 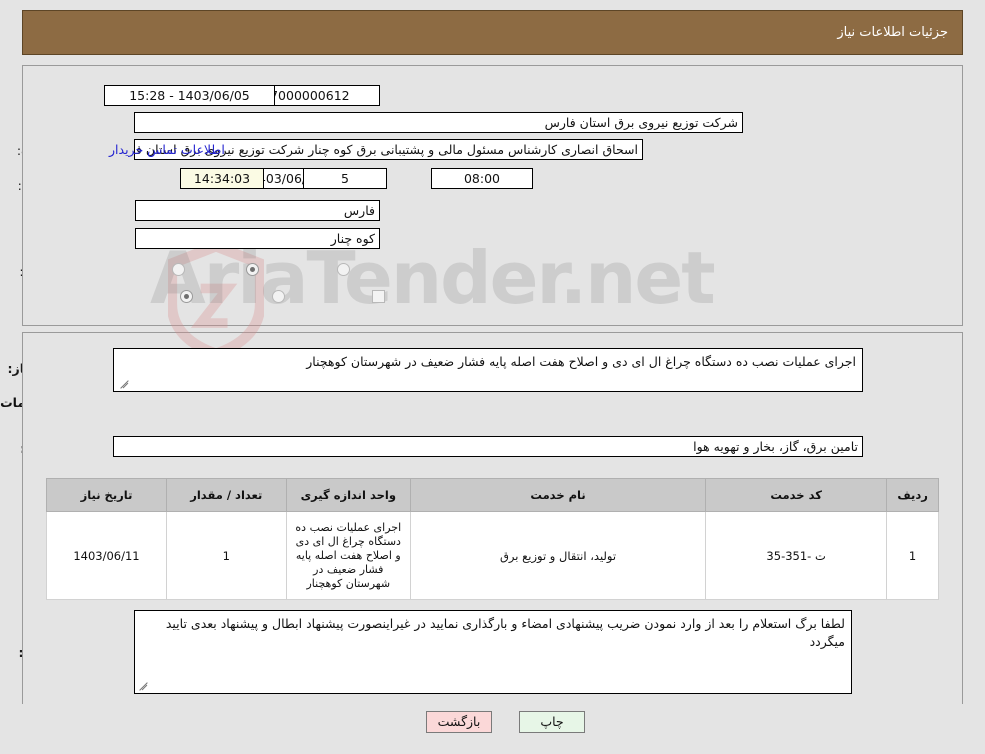 What do you see at coordinates (488, 446) in the screenshot?
I see `service-group-value: تامین برق، گاز، بخار و تهویه هوا` at bounding box center [488, 446].